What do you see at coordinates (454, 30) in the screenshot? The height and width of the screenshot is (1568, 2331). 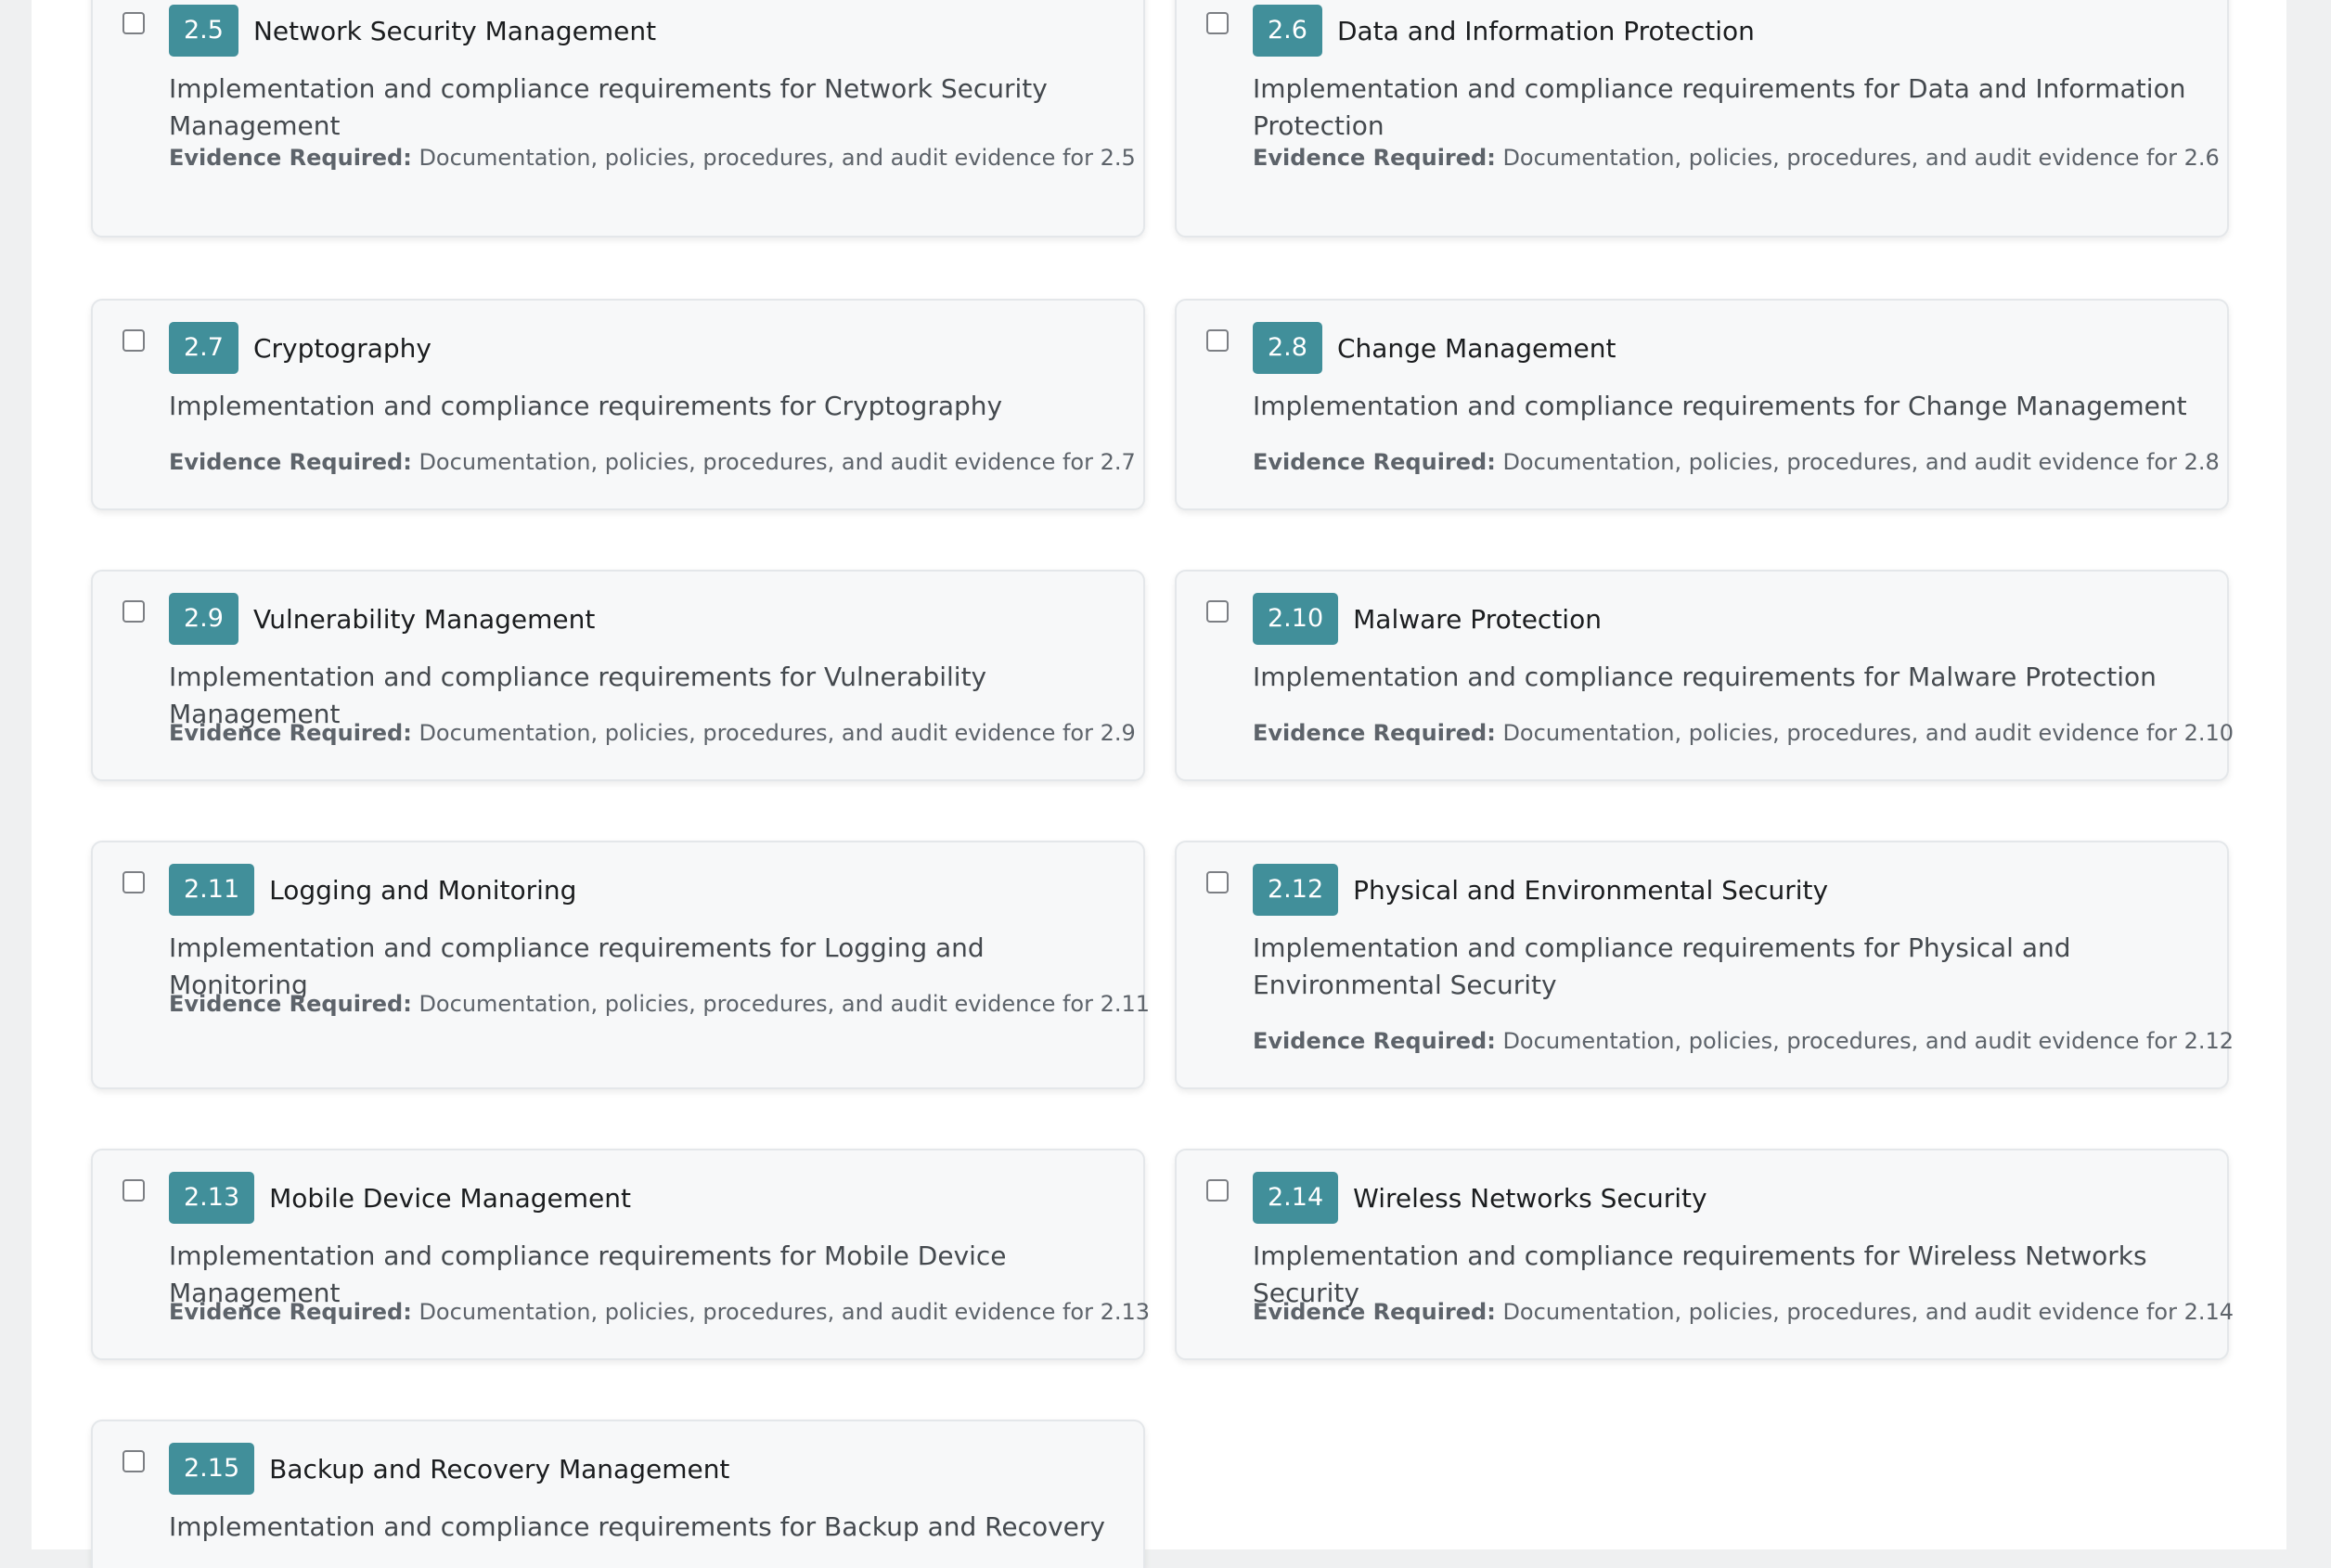 I see `requirement-title: Network Security Management` at bounding box center [454, 30].